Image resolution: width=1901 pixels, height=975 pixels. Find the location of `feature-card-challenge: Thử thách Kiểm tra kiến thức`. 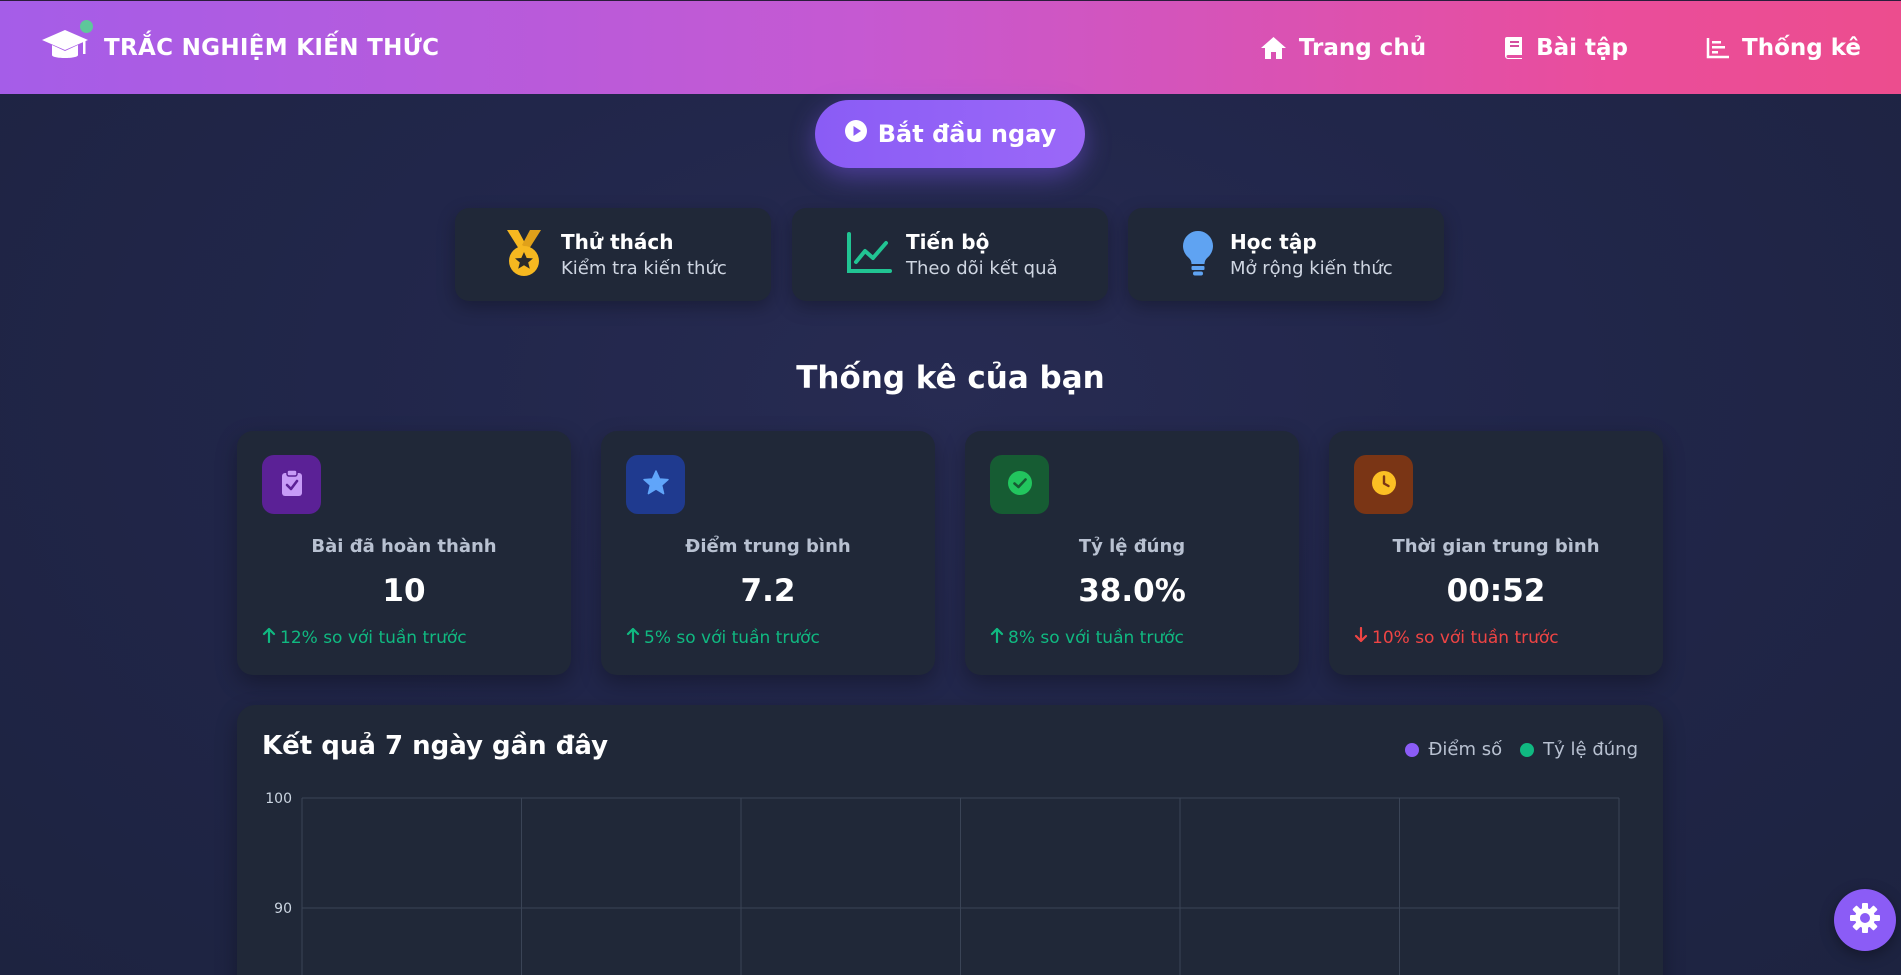

feature-card-challenge: Thử thách Kiểm tra kiến thức is located at coordinates (613, 254).